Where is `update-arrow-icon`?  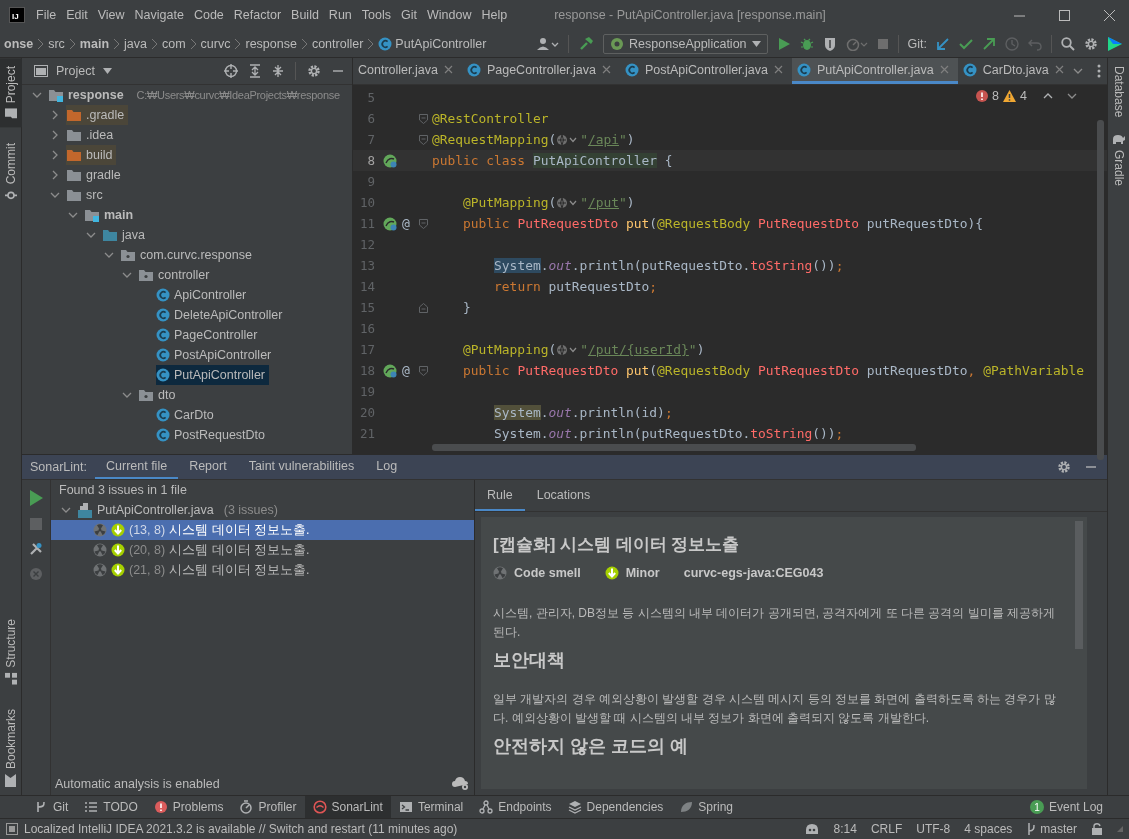
update-arrow-icon is located at coordinates (943, 43).